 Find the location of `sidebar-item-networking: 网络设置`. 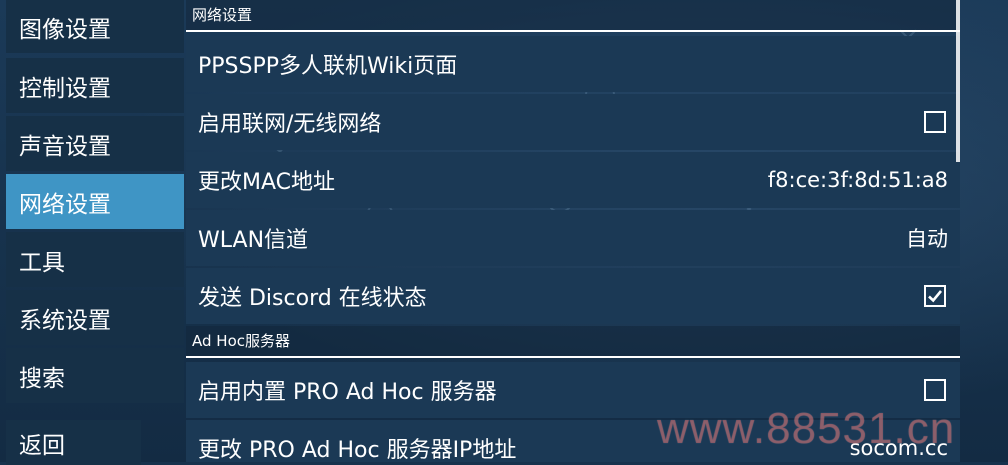

sidebar-item-networking: 网络设置 is located at coordinates (95, 201).